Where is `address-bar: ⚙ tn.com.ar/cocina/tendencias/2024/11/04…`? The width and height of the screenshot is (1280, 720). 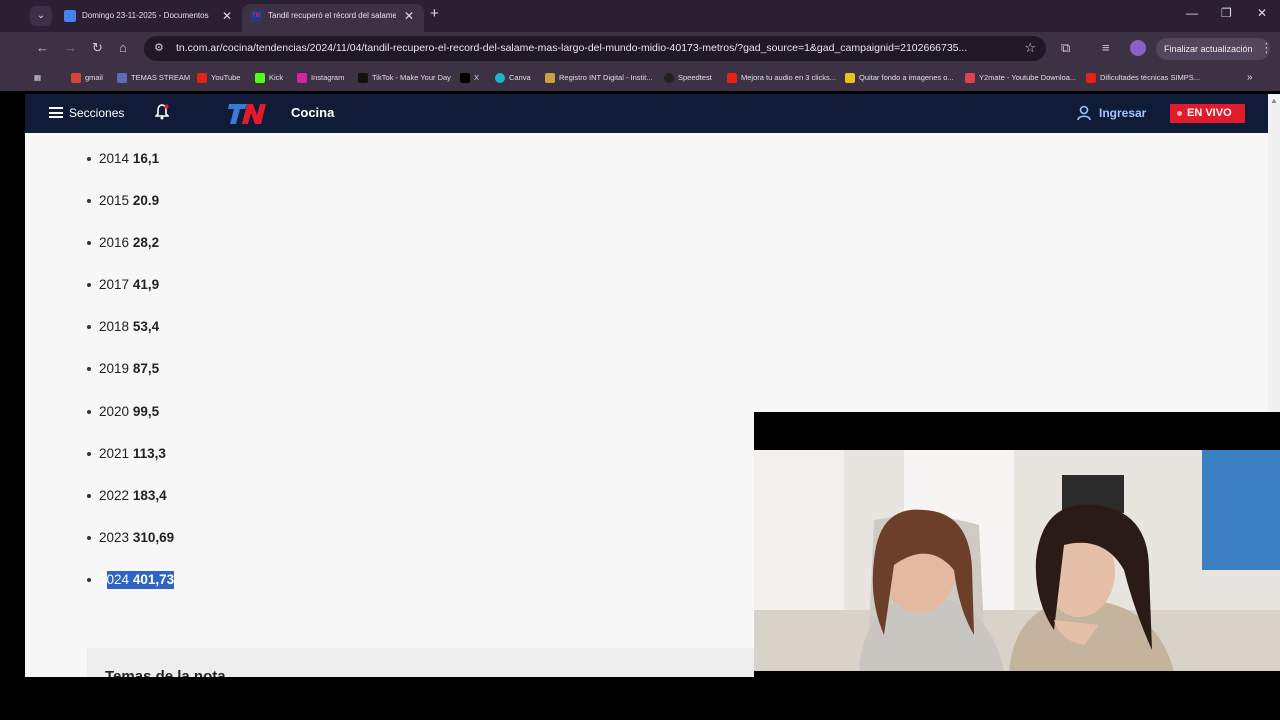
address-bar: ⚙ tn.com.ar/cocina/tendencias/2024/11/04… is located at coordinates (595, 48).